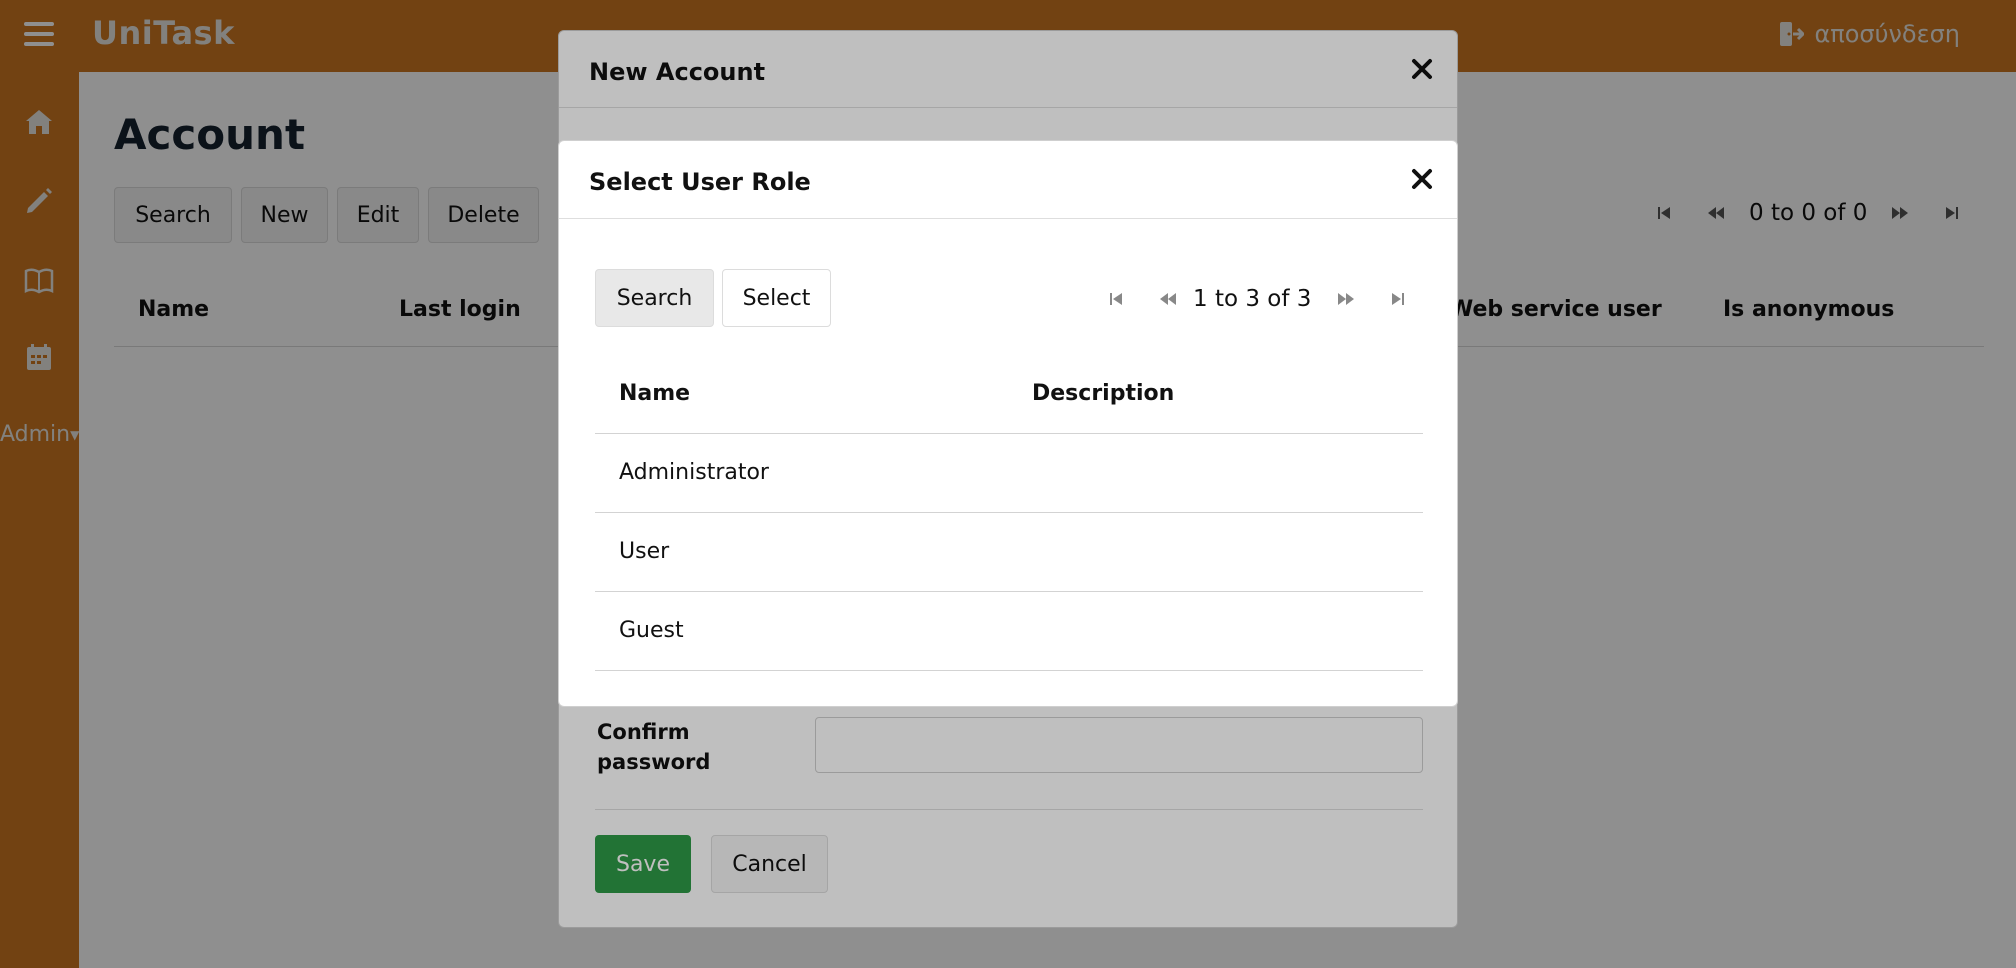 The height and width of the screenshot is (968, 2016). I want to click on role-name: Guest, so click(651, 630).